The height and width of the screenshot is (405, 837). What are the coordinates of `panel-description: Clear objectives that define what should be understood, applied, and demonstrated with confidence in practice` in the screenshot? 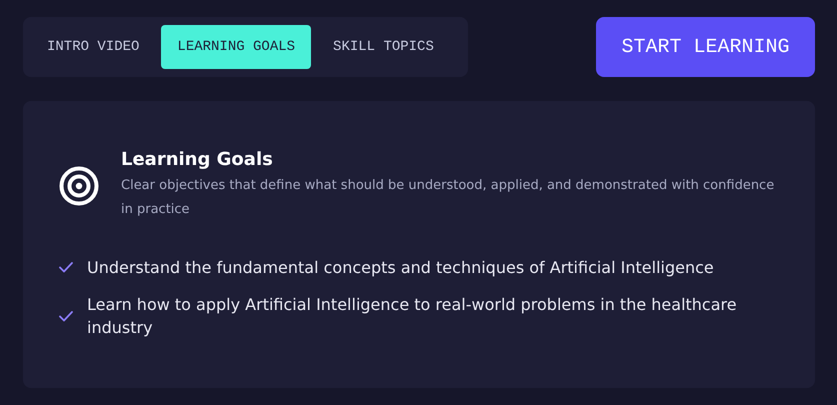 It's located at (448, 198).